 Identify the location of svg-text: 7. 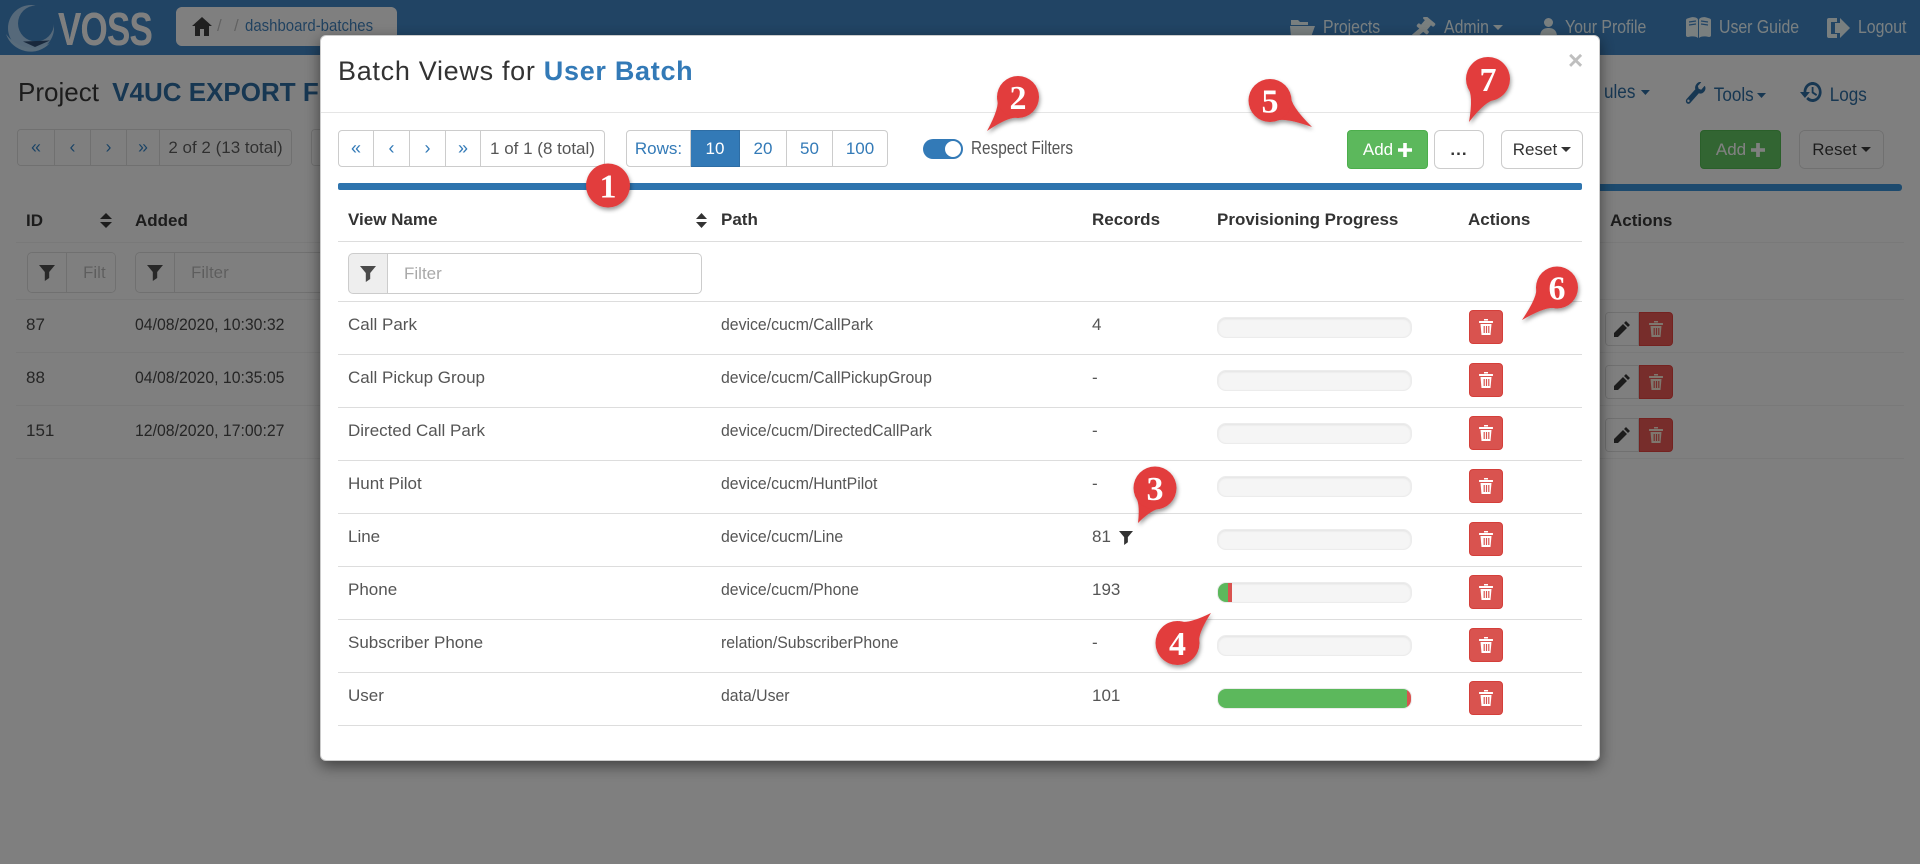
(1488, 80).